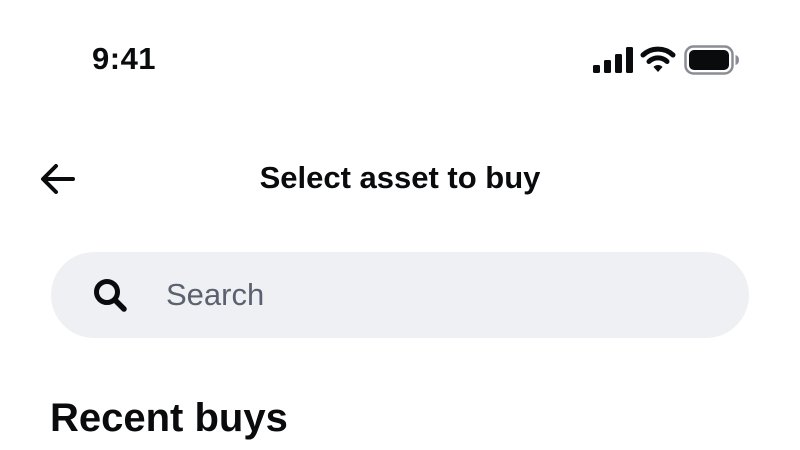 The width and height of the screenshot is (800, 450). What do you see at coordinates (658, 59) in the screenshot?
I see `wifi-icon` at bounding box center [658, 59].